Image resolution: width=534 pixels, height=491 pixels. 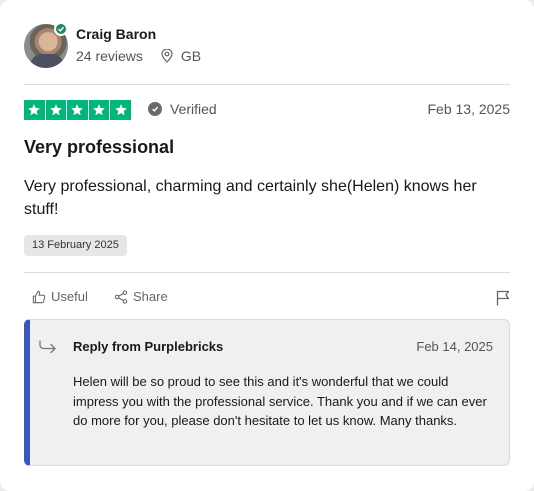 What do you see at coordinates (191, 56) in the screenshot?
I see `reviewer-country: GB` at bounding box center [191, 56].